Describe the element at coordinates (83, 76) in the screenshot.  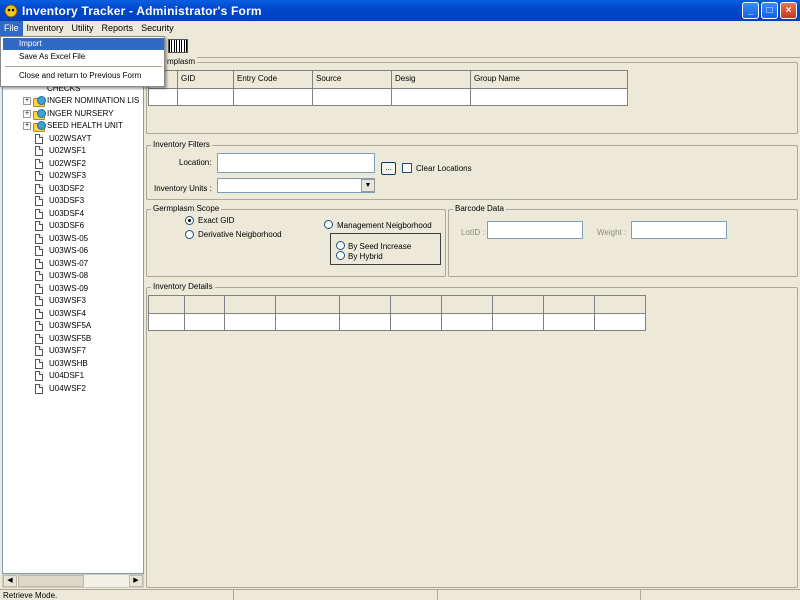
I see `menu-close-return: Close and return to Previous Form` at that location.